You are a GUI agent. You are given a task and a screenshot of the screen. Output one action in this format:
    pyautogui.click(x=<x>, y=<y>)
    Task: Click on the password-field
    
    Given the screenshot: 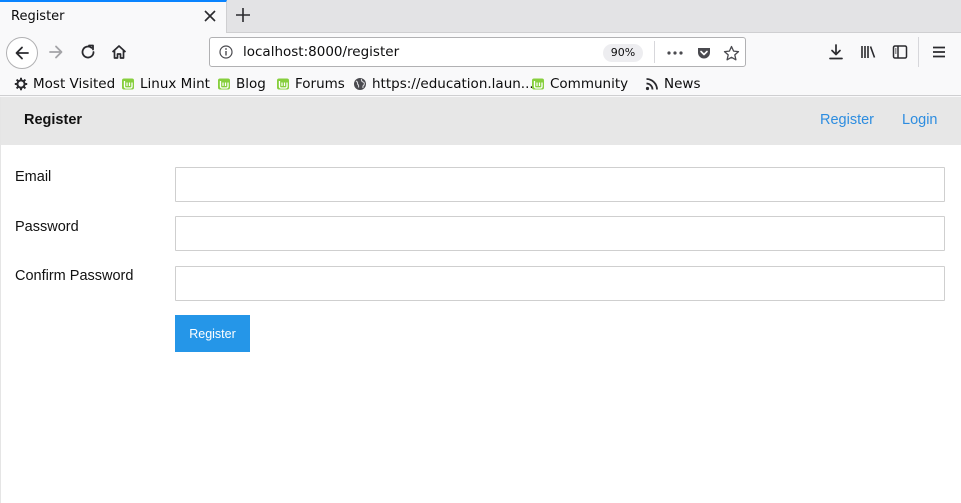 What is the action you would take?
    pyautogui.click(x=560, y=233)
    